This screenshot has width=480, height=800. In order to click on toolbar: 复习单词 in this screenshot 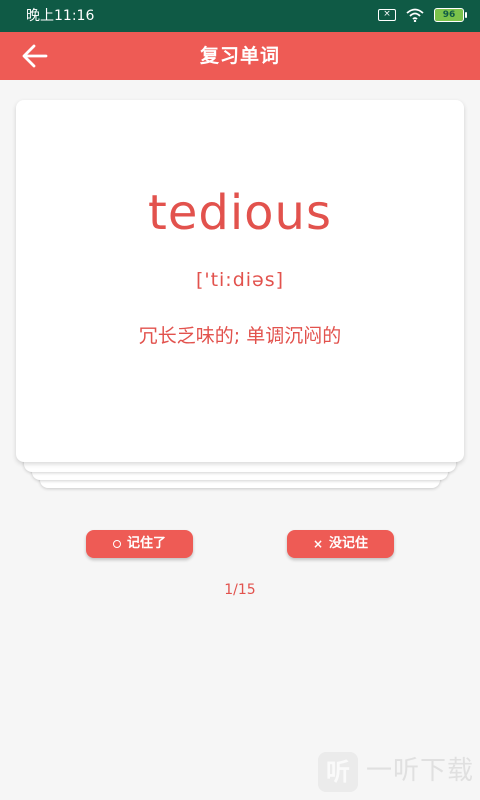, I will do `click(240, 56)`.